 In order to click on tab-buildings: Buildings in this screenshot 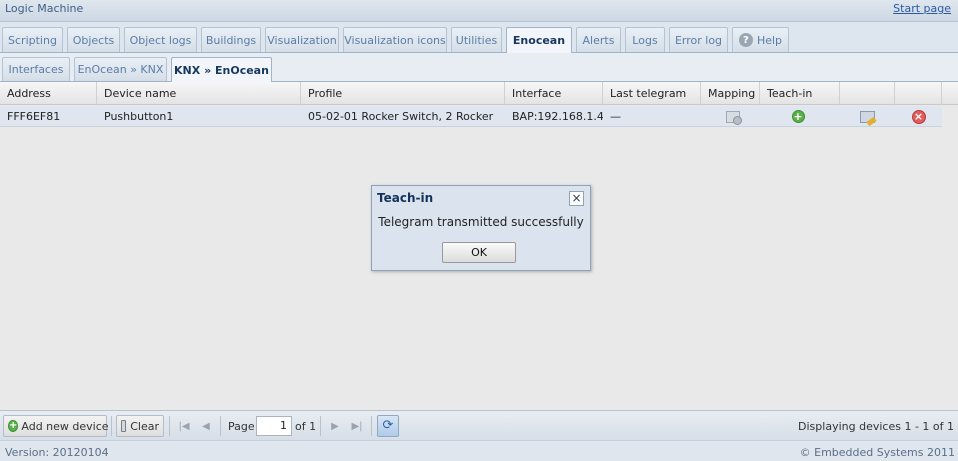, I will do `click(231, 39)`.